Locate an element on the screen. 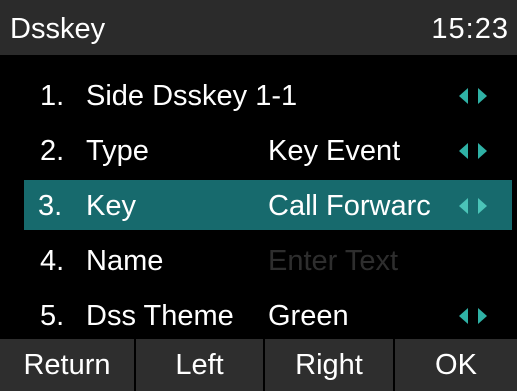 The image size is (517, 391). item-number: 3. is located at coordinates (50, 206).